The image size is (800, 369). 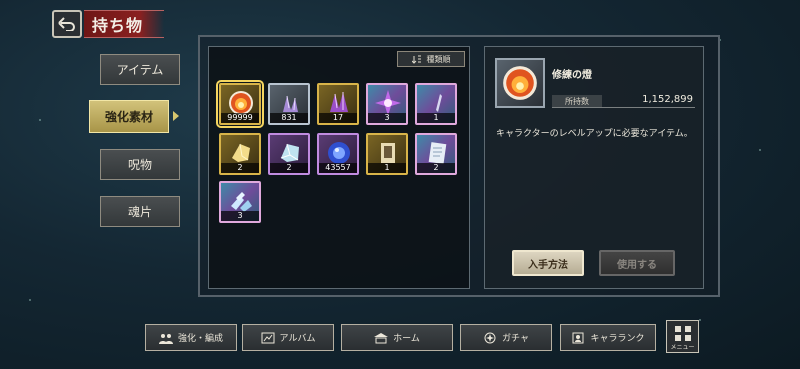 I want to click on back-button, so click(x=67, y=24).